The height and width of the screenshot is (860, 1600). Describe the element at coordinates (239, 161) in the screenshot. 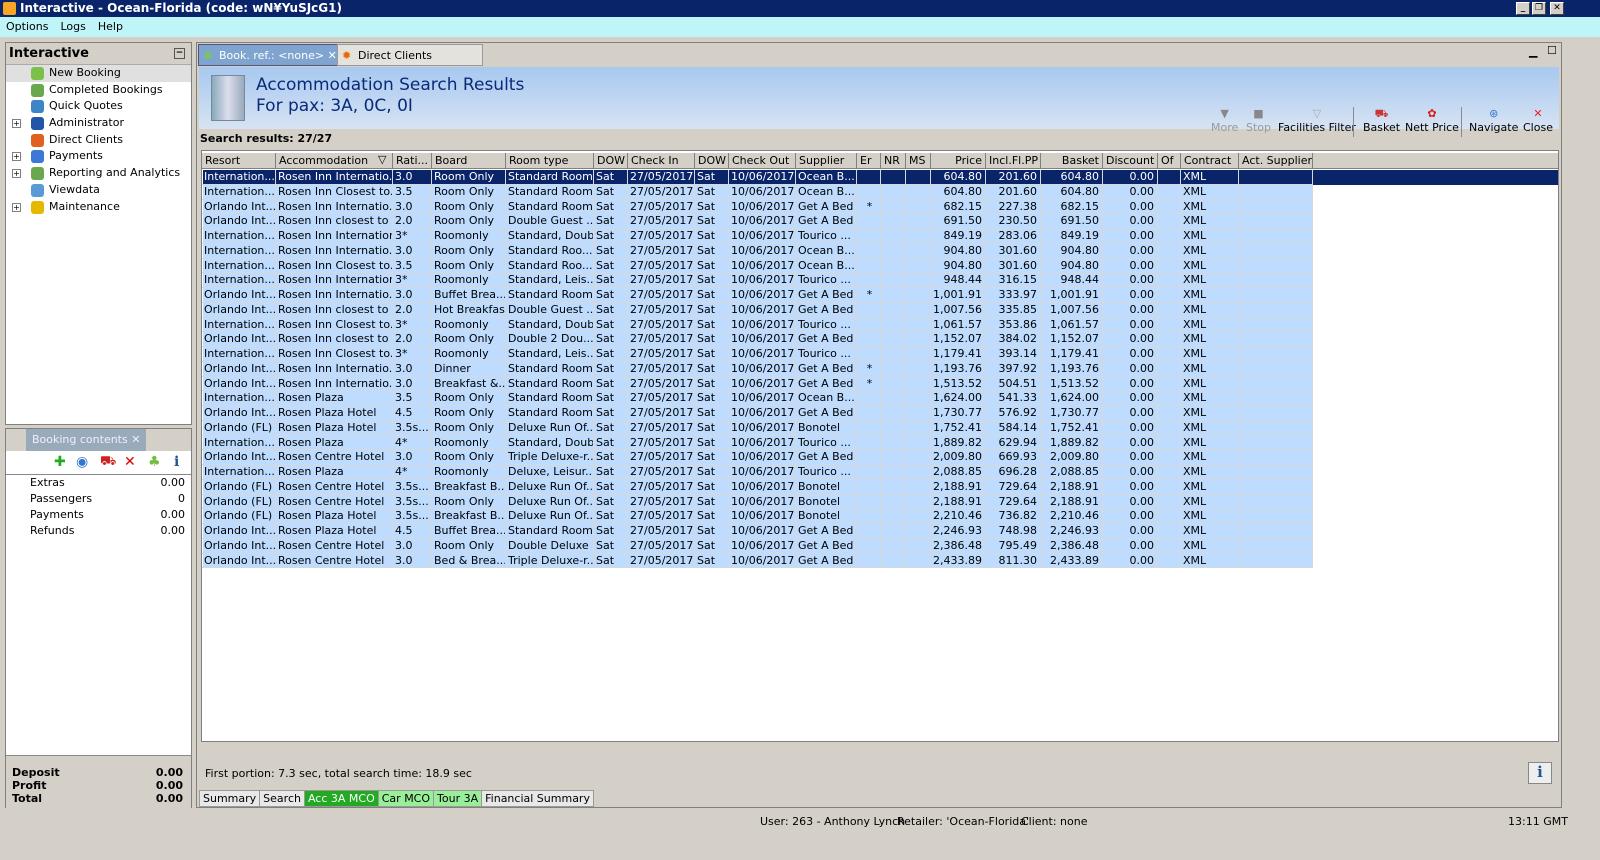

I see `column-header-resort: Resort` at that location.